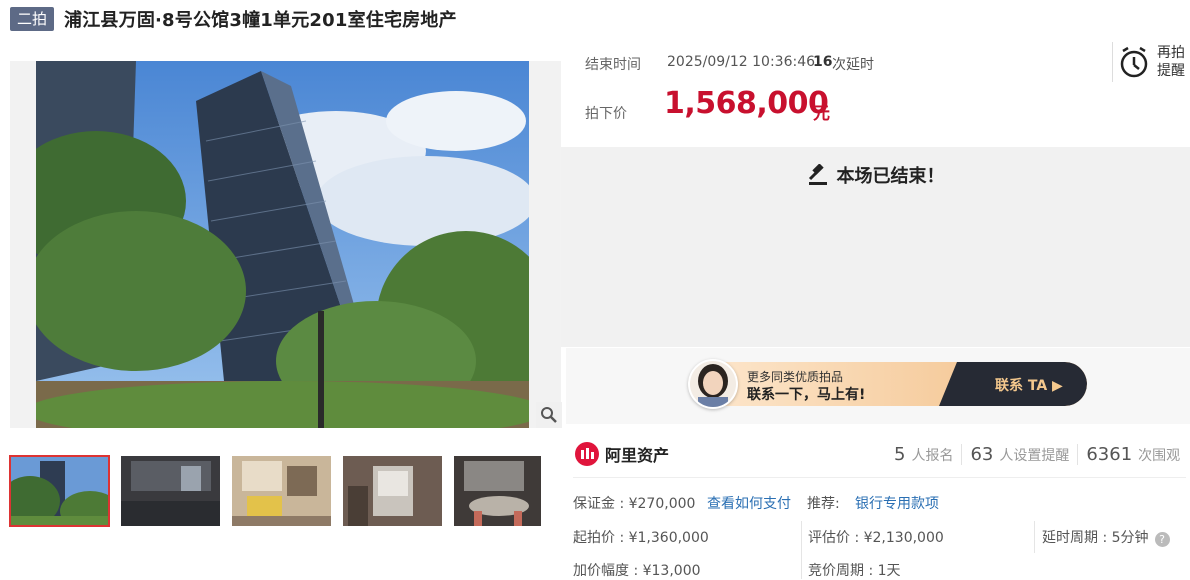  What do you see at coordinates (1162, 539) in the screenshot?
I see `help-icon: ?` at bounding box center [1162, 539].